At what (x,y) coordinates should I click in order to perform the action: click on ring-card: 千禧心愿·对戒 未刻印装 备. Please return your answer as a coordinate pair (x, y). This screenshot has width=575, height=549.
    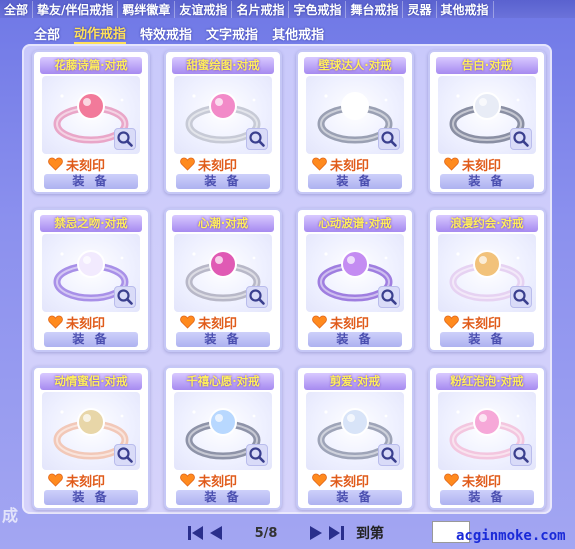
    Looking at the image, I should click on (223, 438).